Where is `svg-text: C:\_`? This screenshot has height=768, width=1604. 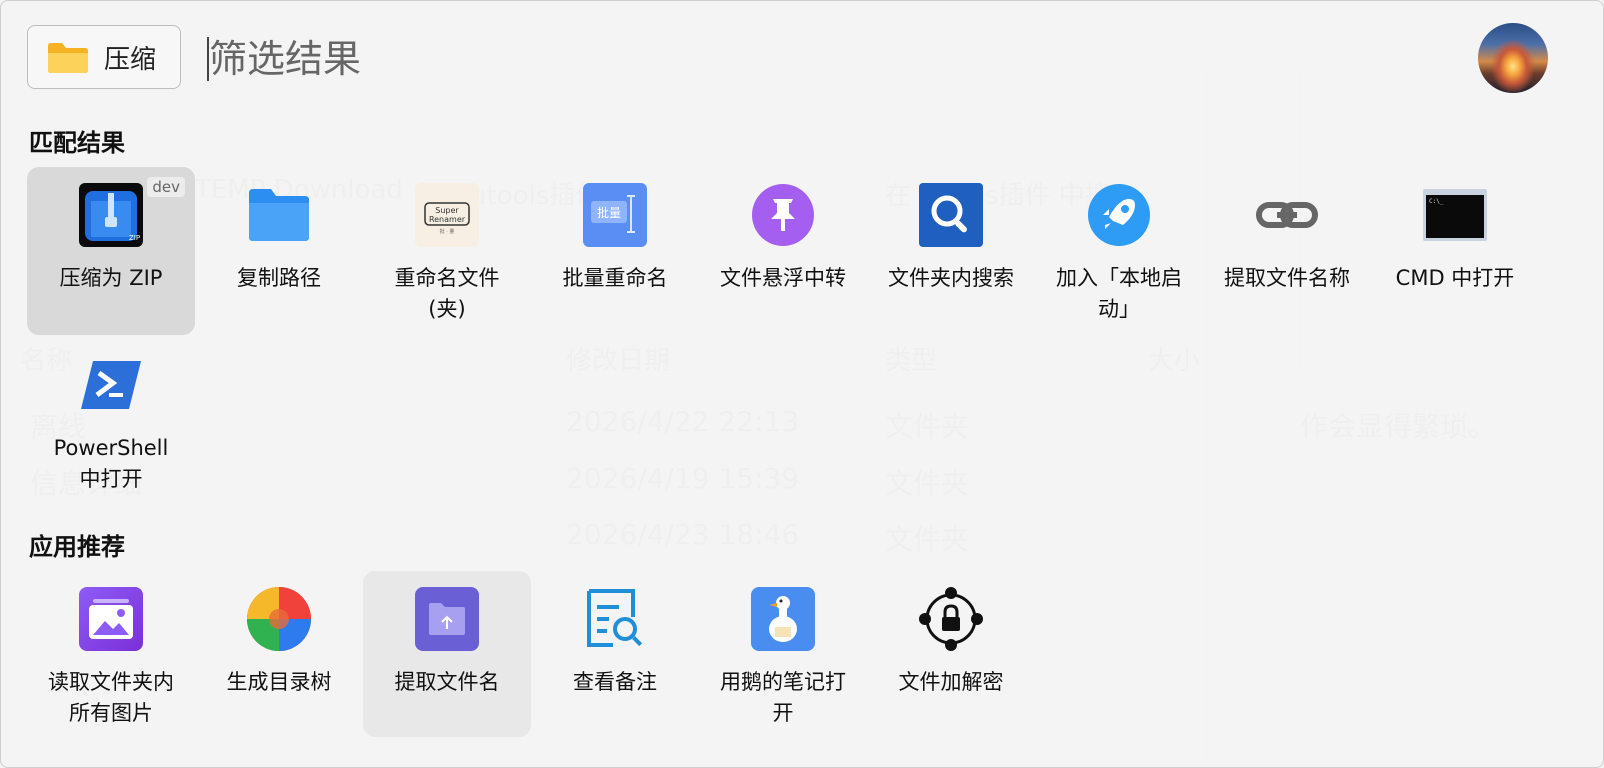
svg-text: C:\_ is located at coordinates (1436, 201).